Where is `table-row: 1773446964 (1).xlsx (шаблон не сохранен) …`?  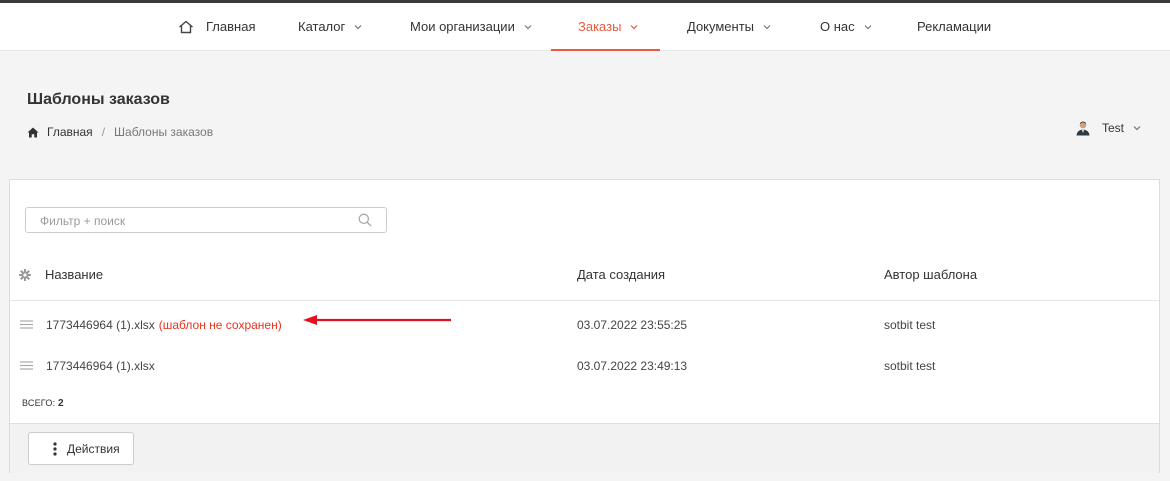
table-row: 1773446964 (1).xlsx (шаблон не сохранен) … is located at coordinates (584, 323).